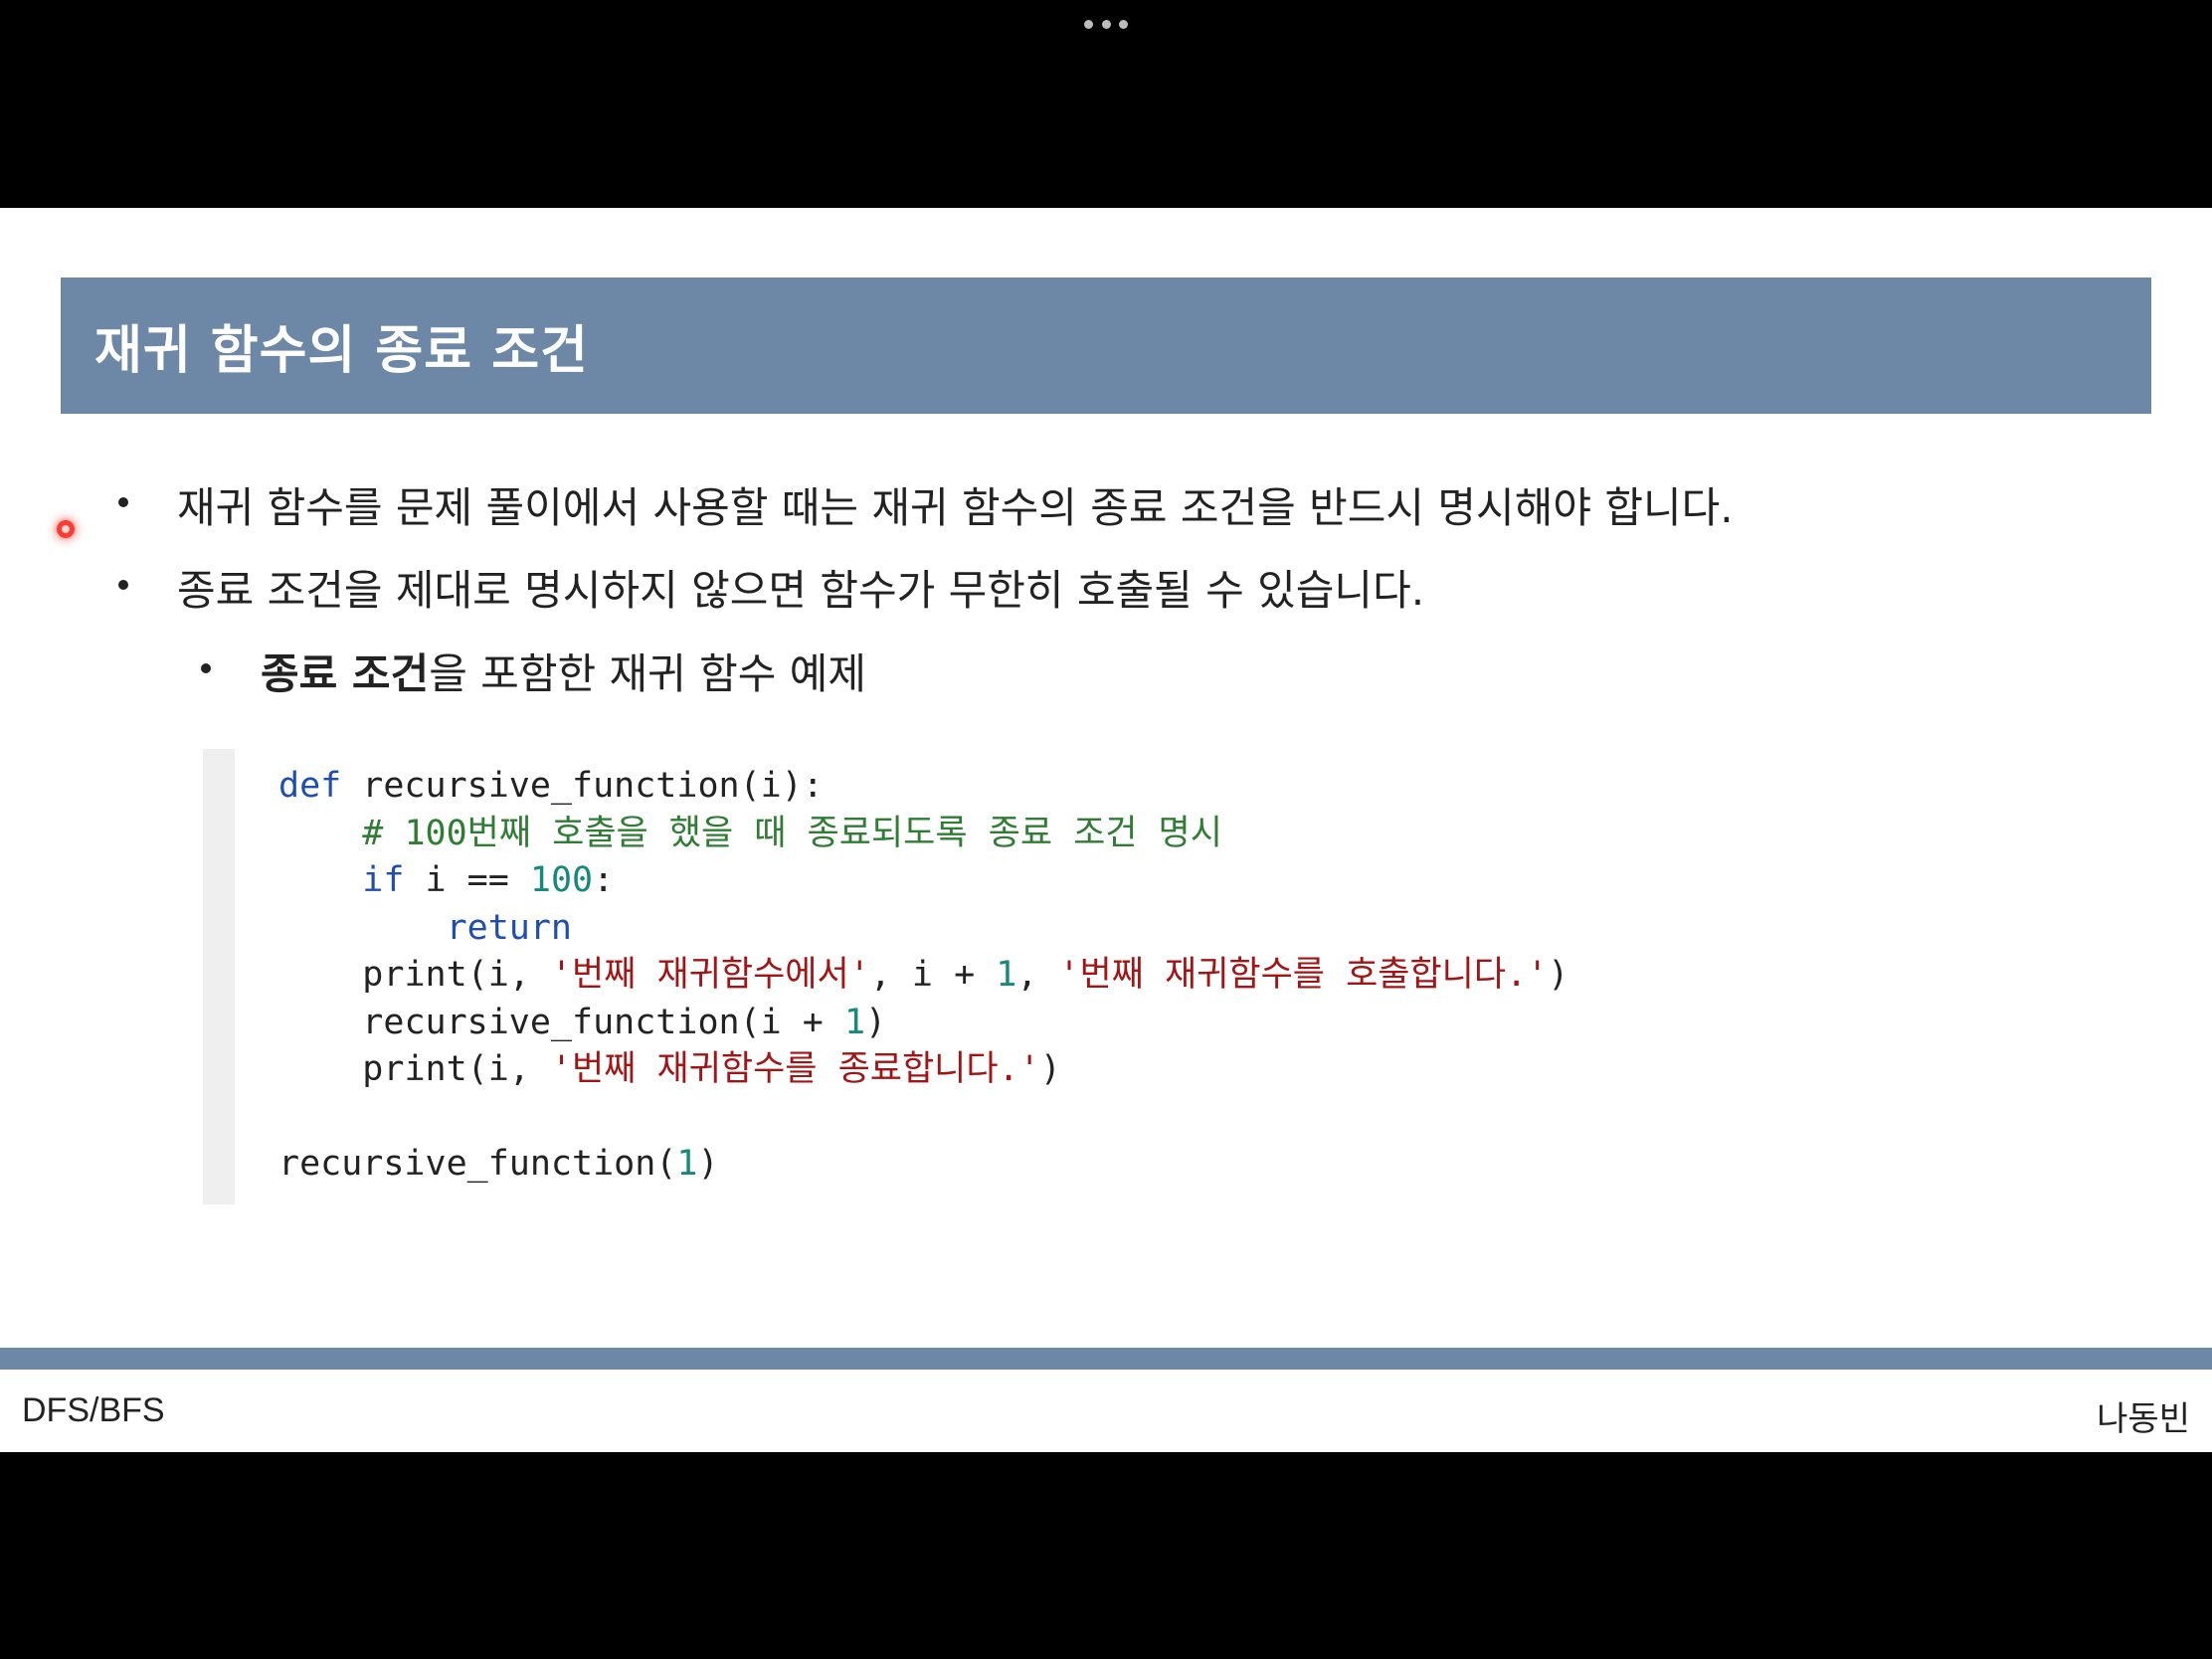 This screenshot has height=1659, width=2212. I want to click on code-text: recursive_function(, so click(477, 1164).